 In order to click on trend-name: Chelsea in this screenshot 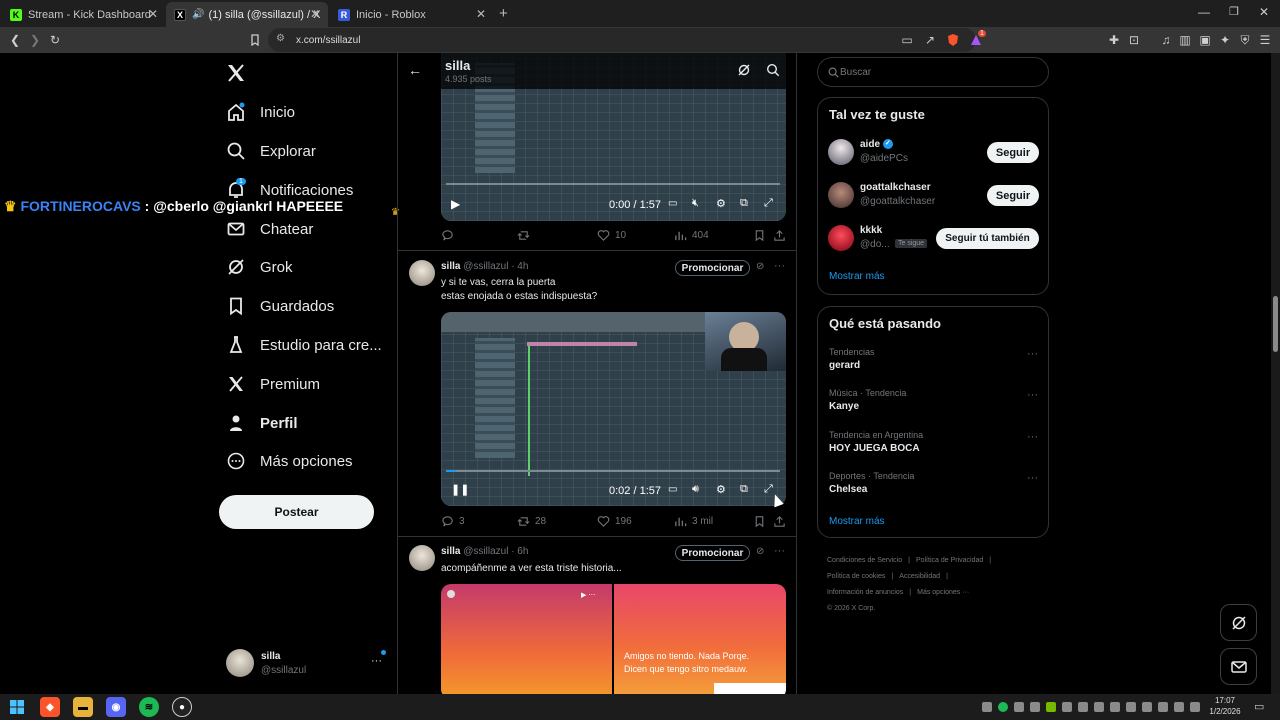, I will do `click(848, 489)`.